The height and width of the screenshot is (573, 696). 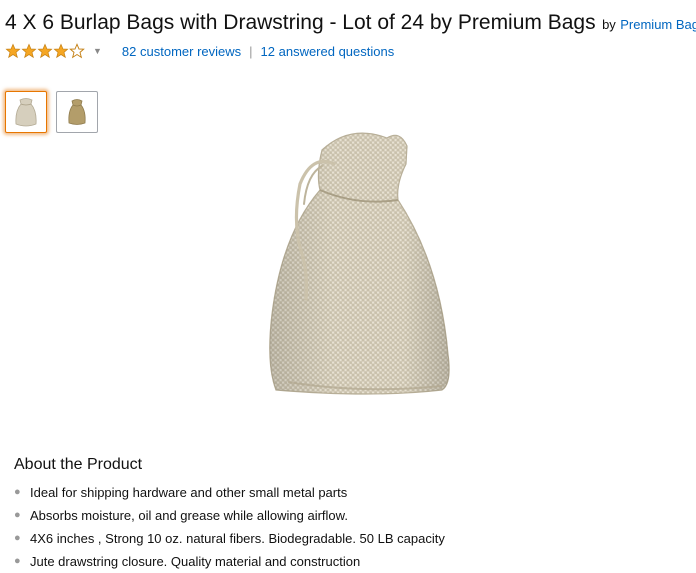 What do you see at coordinates (359, 263) in the screenshot?
I see `product-main-image` at bounding box center [359, 263].